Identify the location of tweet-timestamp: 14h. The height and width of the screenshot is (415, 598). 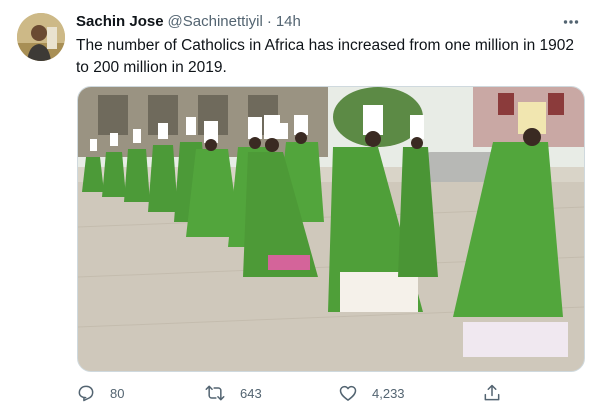
(288, 22).